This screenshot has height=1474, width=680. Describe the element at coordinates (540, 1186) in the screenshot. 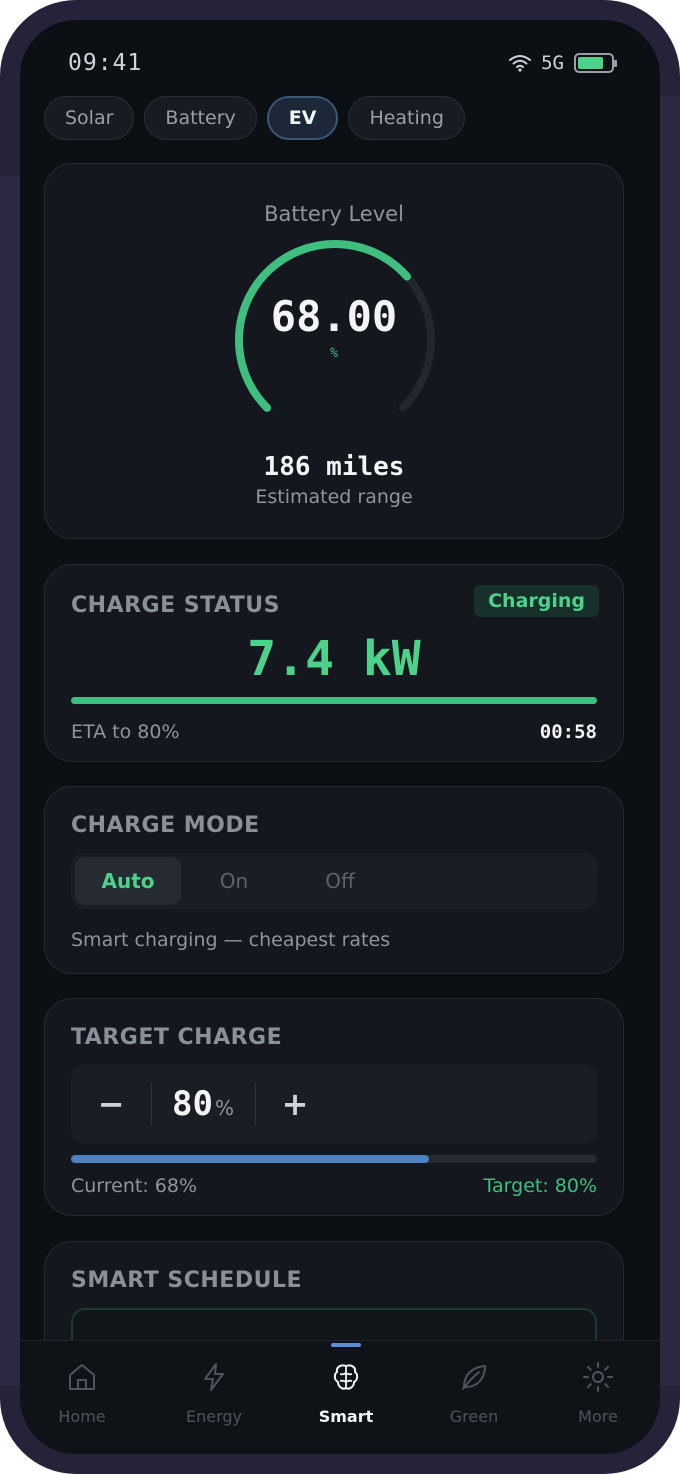

I see `target-charge-label: Target: 80%` at that location.